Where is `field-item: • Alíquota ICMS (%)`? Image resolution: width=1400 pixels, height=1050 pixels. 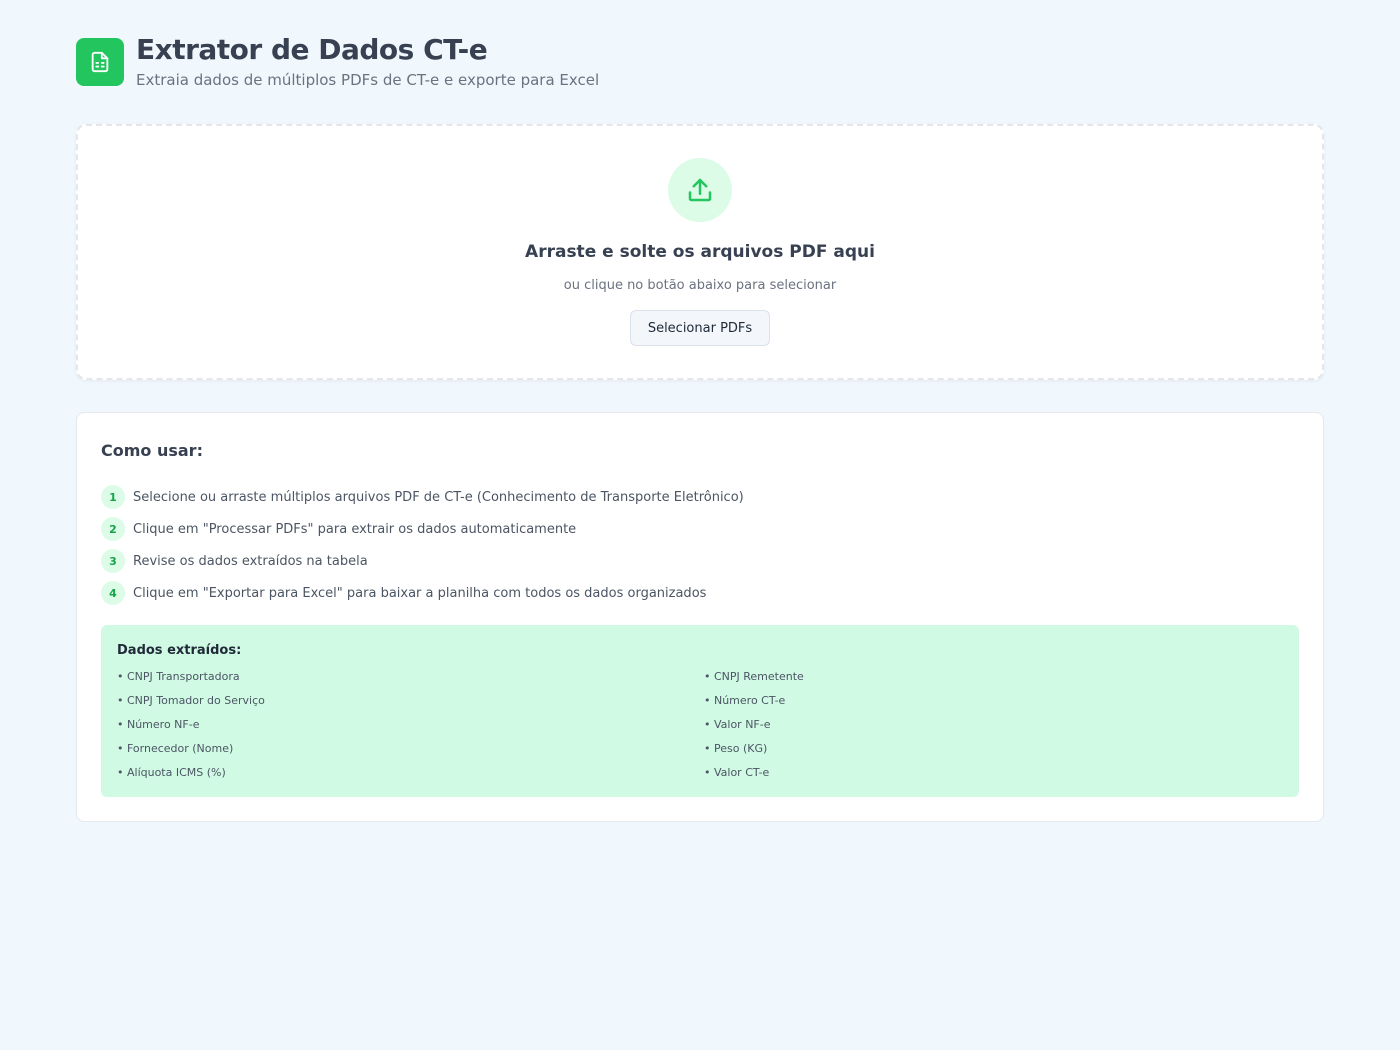
field-item: • Alíquota ICMS (%) is located at coordinates (171, 772).